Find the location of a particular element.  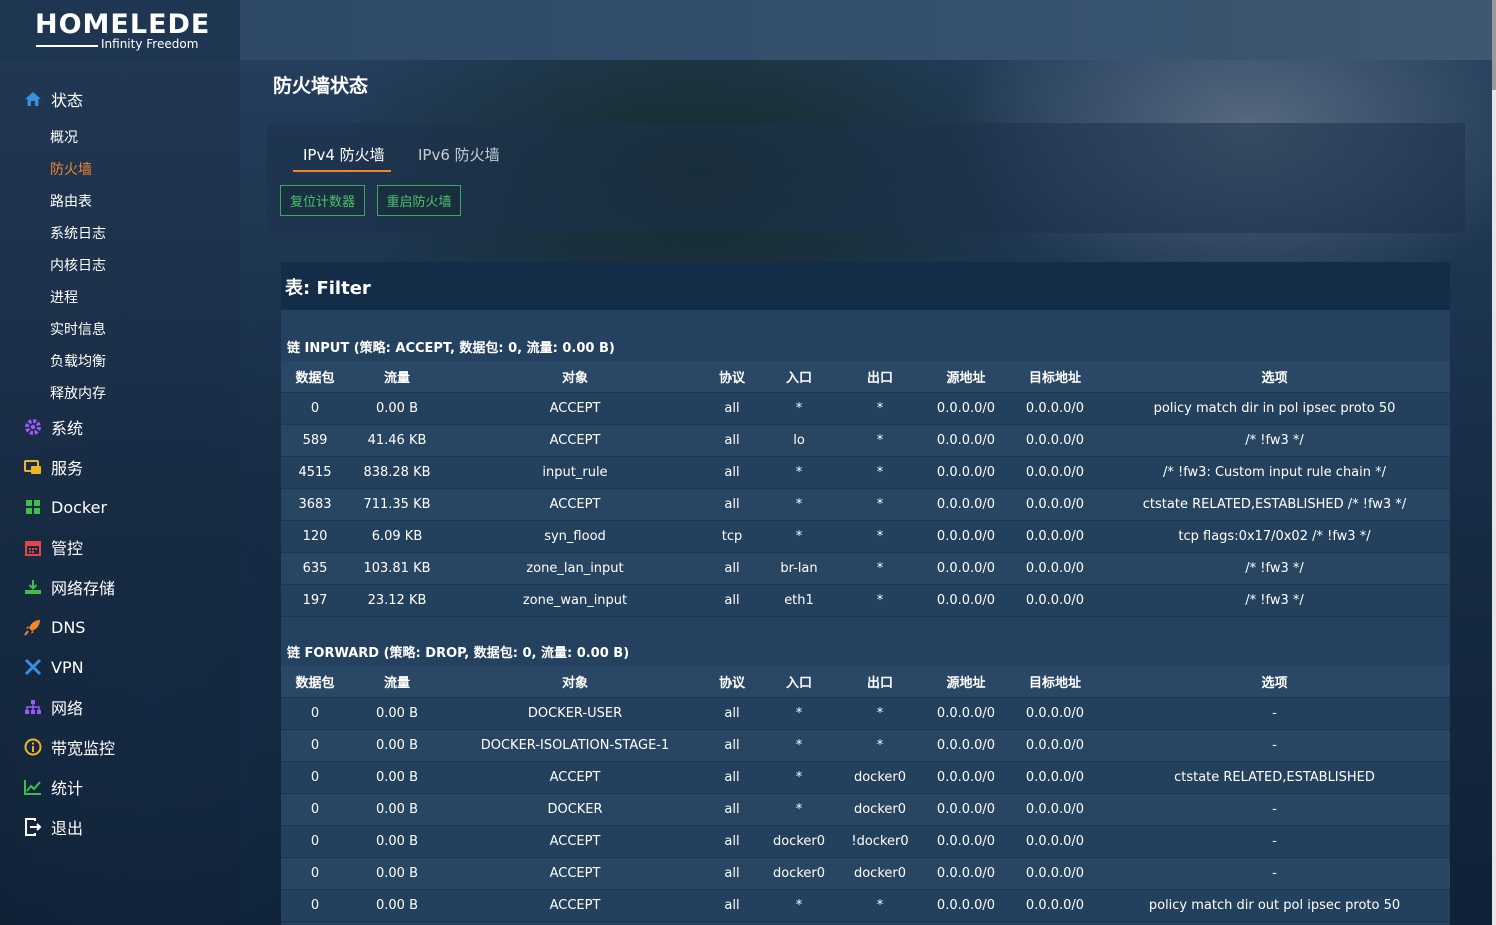

cell-traffic: 711.35 KB is located at coordinates (397, 504).